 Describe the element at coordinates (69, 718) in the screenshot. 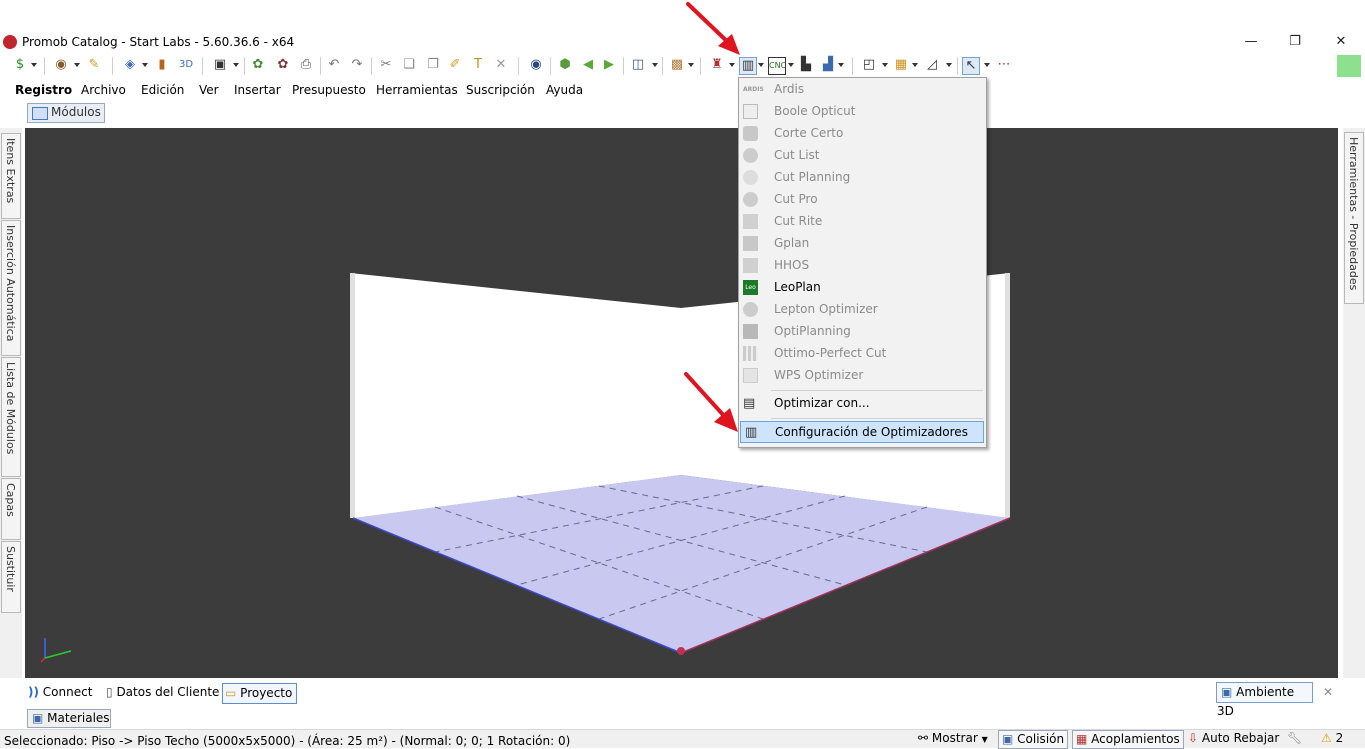

I see `tab-materiales: ▣ Materiales` at that location.